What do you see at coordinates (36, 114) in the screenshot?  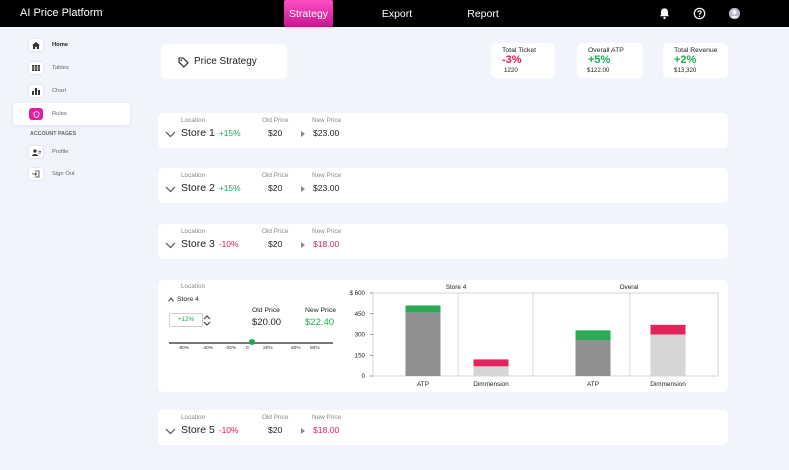 I see `rules-icon` at bounding box center [36, 114].